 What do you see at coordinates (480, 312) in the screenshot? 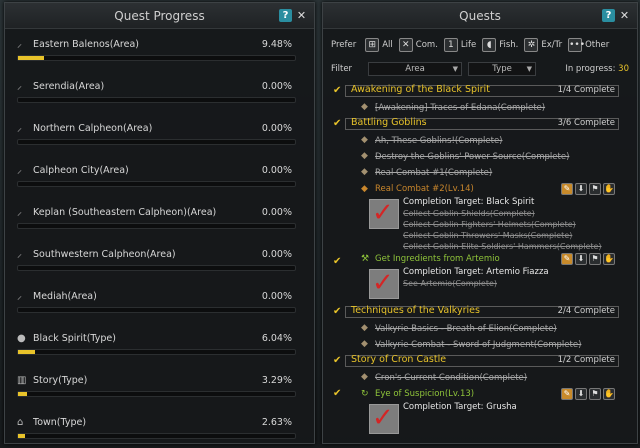
I see `quest-group-header: ✔ Techniques of the Valkyries 2/4 Complete` at bounding box center [480, 312].